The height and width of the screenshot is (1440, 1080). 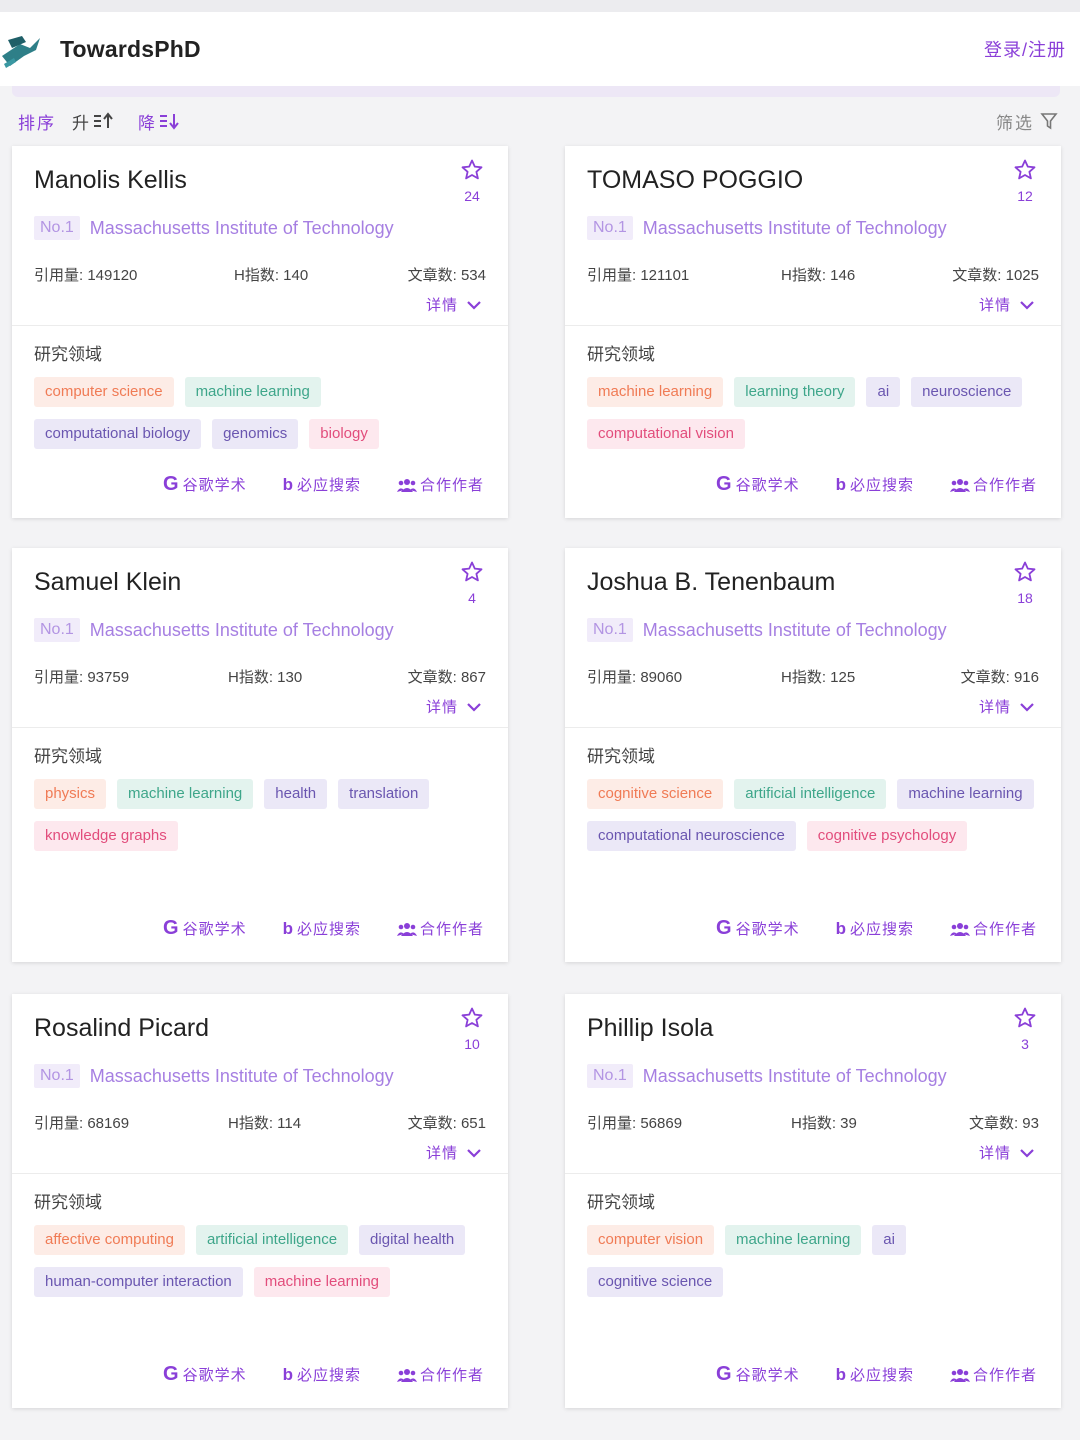 I want to click on field-chip: computational neuroscience, so click(x=691, y=836).